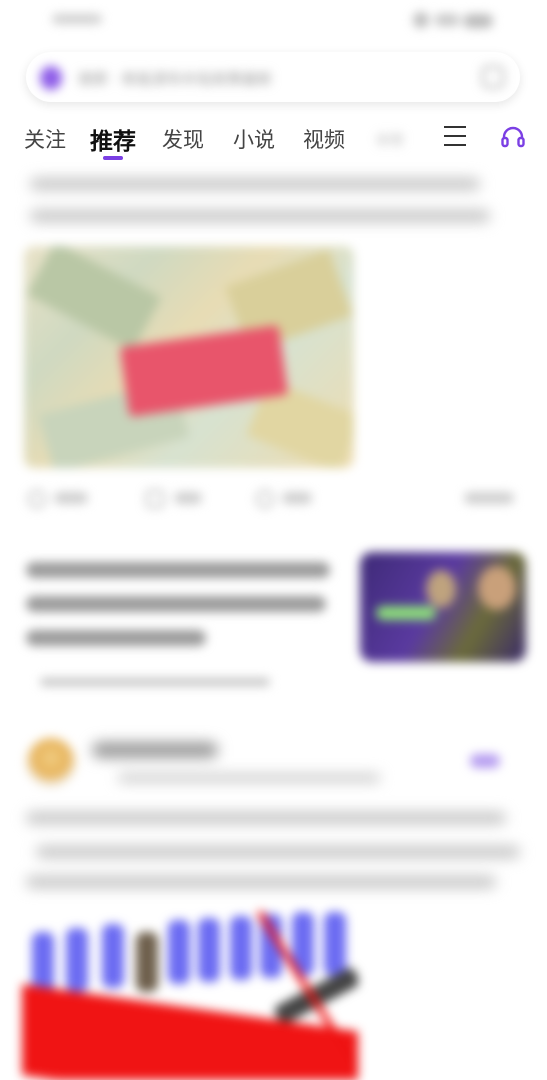 The height and width of the screenshot is (1080, 547). I want to click on status-bar, so click(273, 21).